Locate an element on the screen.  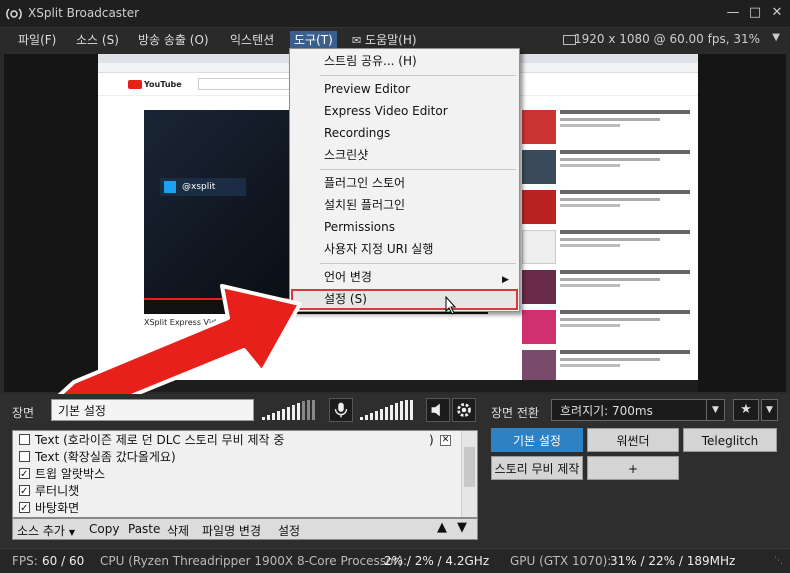
gpu-value: 31% / 22% / 189MHz is located at coordinates (673, 561).